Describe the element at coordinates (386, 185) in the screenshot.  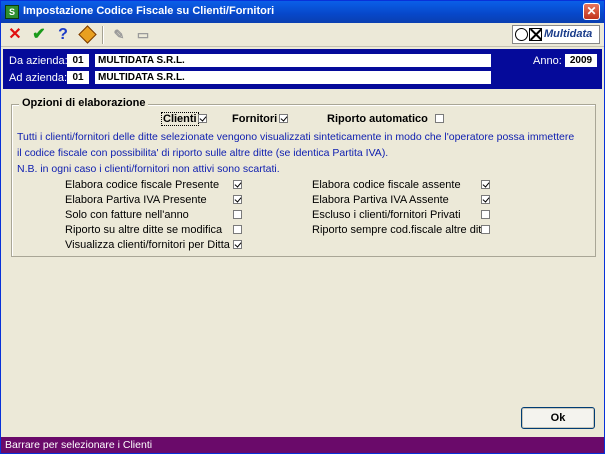
I see `elabora-cf-assente-label: Elabora codice fiscale assente` at that location.